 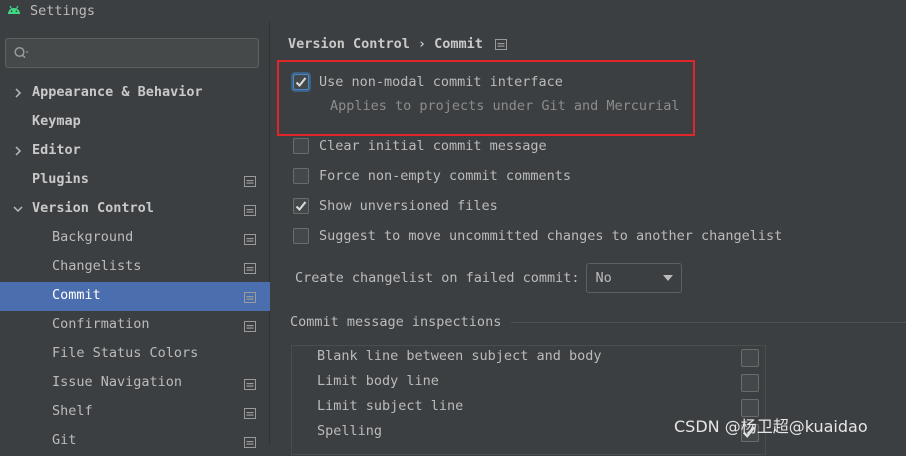 What do you see at coordinates (433, 146) in the screenshot?
I see `commit-option-label: Clear initial commit message` at bounding box center [433, 146].